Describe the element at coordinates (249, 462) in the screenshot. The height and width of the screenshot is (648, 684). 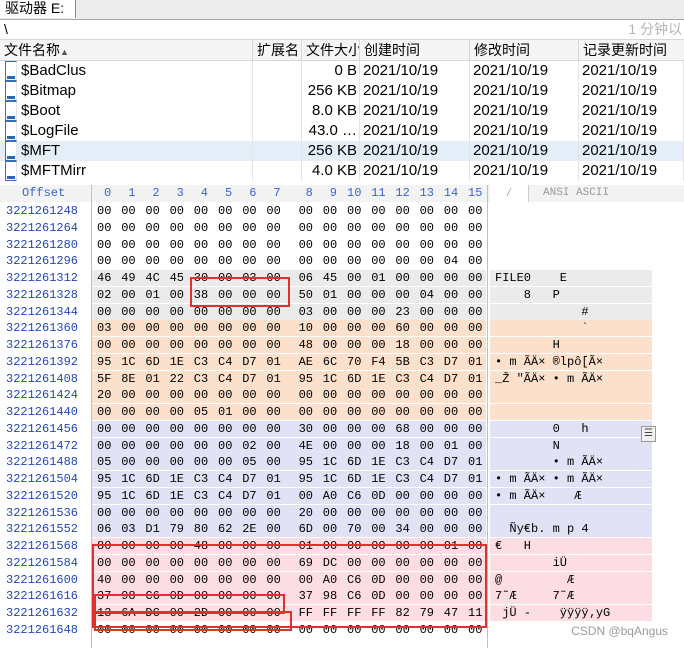
I see `hex-byte: 05` at that location.